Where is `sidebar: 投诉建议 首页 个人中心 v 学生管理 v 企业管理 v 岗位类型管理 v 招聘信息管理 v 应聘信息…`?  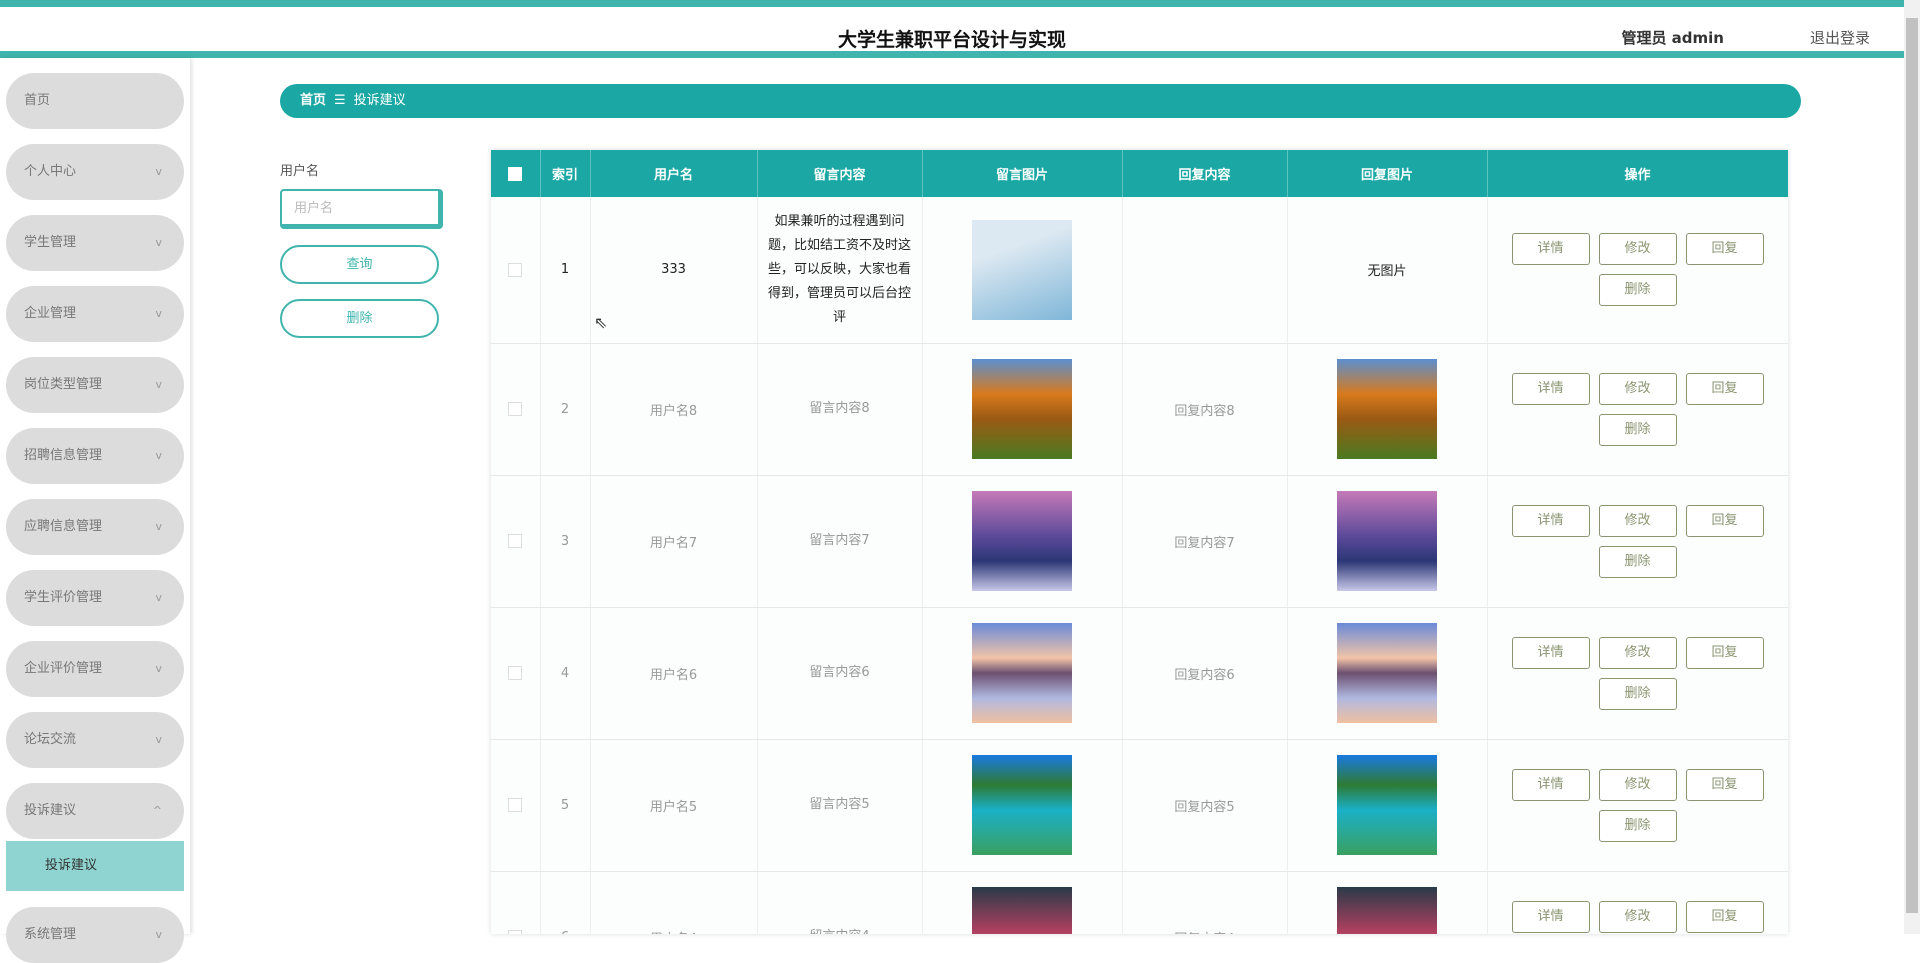
sidebar: 投诉建议 首页 个人中心 v 学生管理 v 企业管理 v 岗位类型管理 v 招聘信息管理 v 应聘信息… is located at coordinates (95, 510).